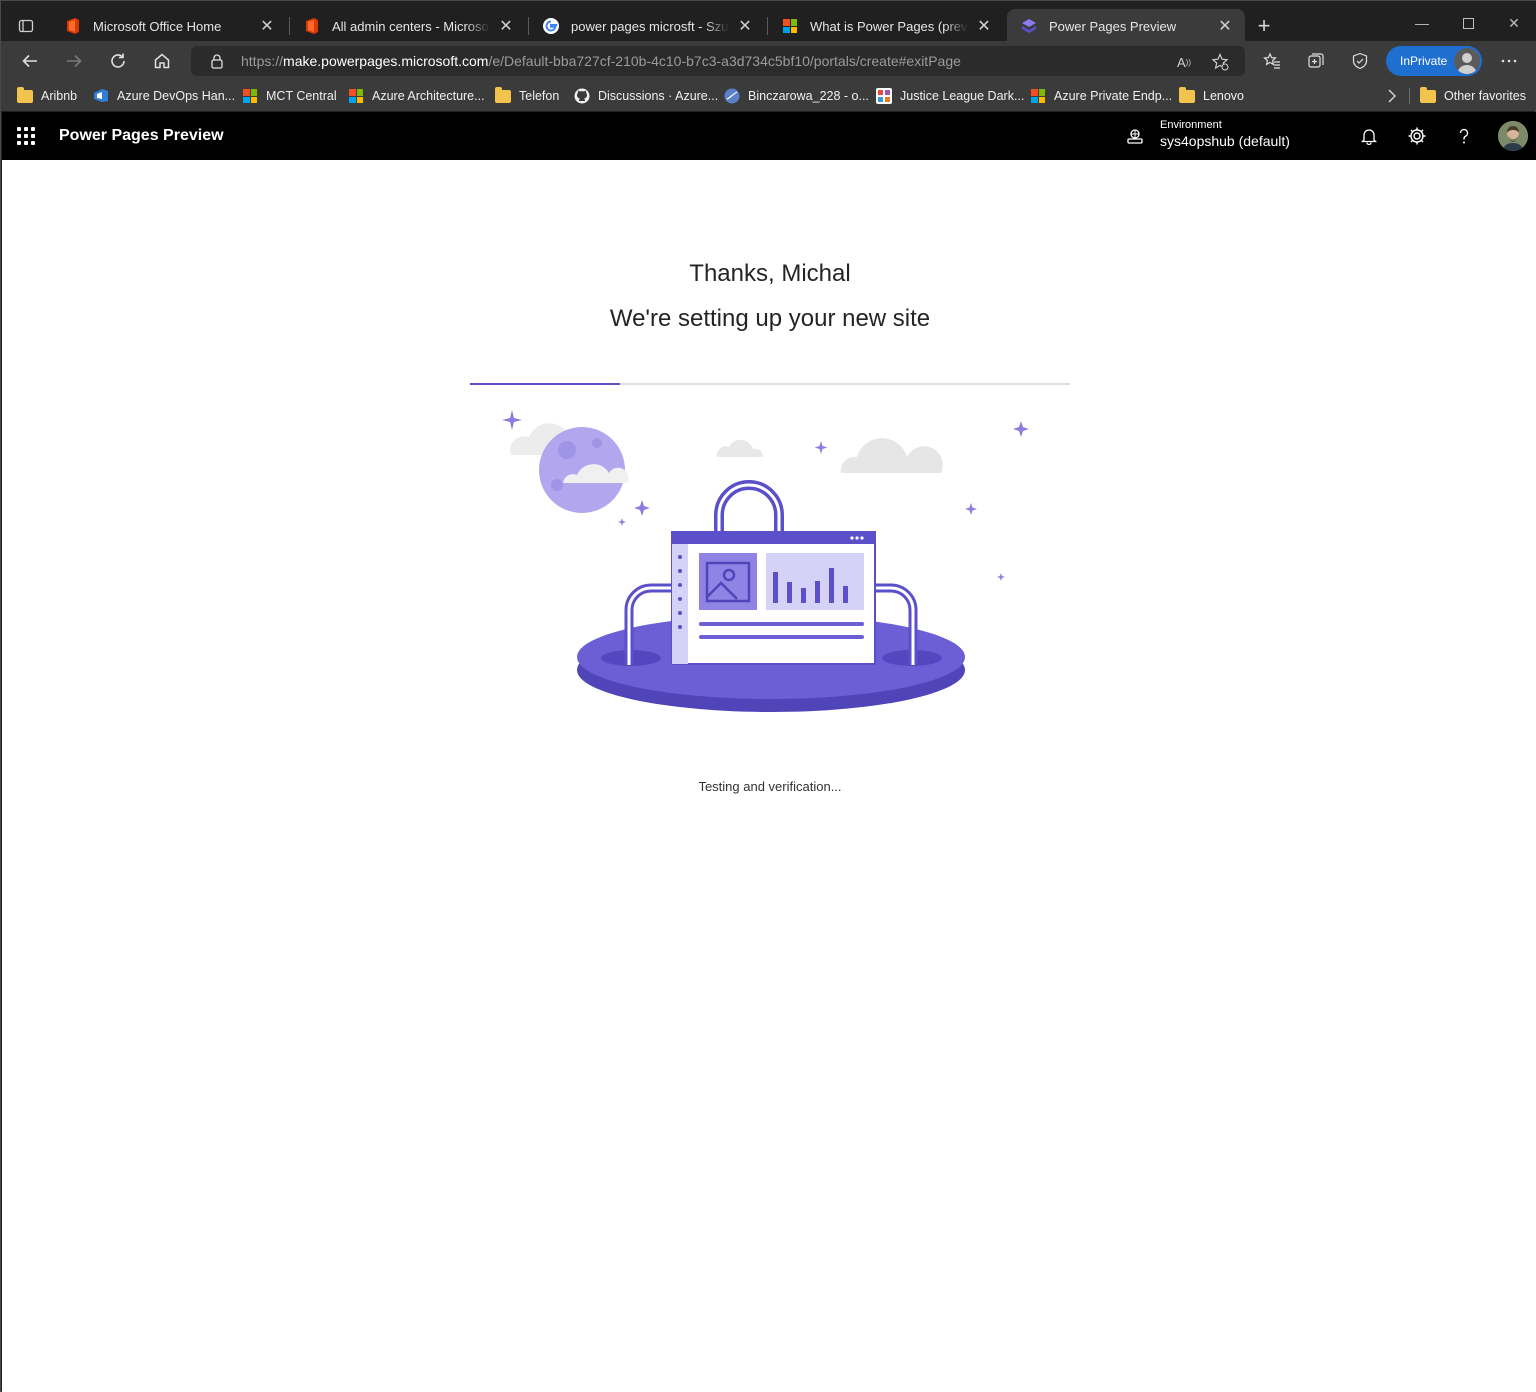  I want to click on refresh-icon, so click(118, 60).